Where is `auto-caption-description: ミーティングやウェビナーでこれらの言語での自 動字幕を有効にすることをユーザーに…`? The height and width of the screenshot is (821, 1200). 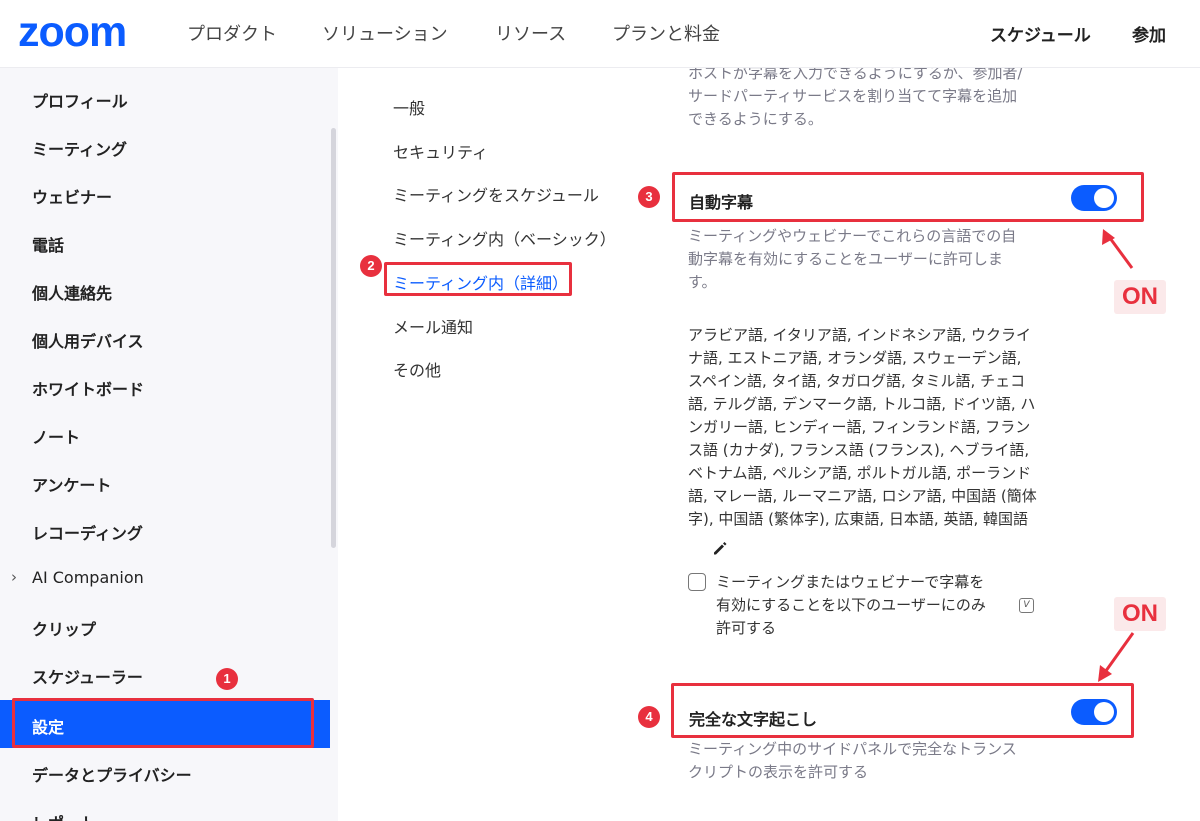
auto-caption-description: ミーティングやウェビナーでこれらの言語での自 動字幕を有効にすることをユーザーに… is located at coordinates (852, 259).